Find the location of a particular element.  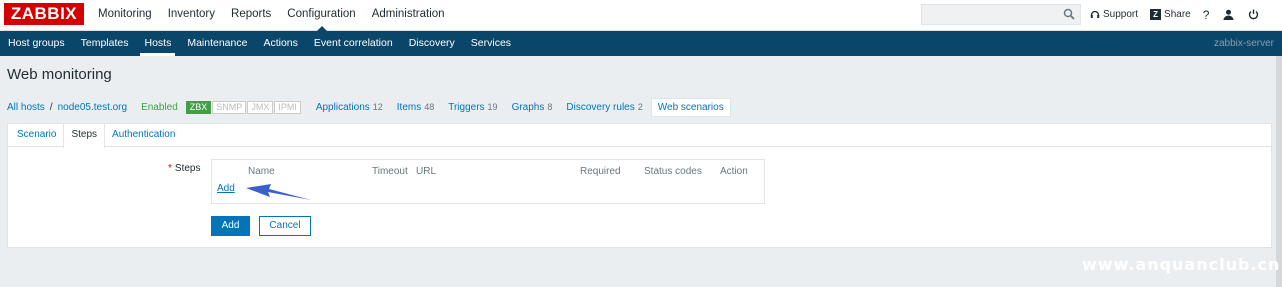

graphs-link: Graphs 8 is located at coordinates (532, 107).